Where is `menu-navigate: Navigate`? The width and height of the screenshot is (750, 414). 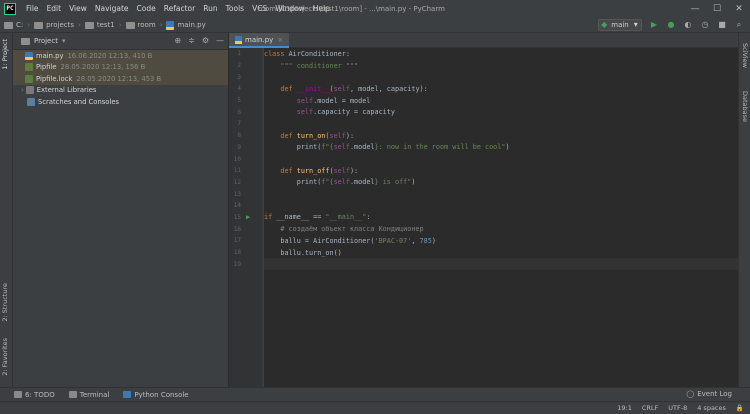
menu-navigate: Navigate is located at coordinates (112, 9).